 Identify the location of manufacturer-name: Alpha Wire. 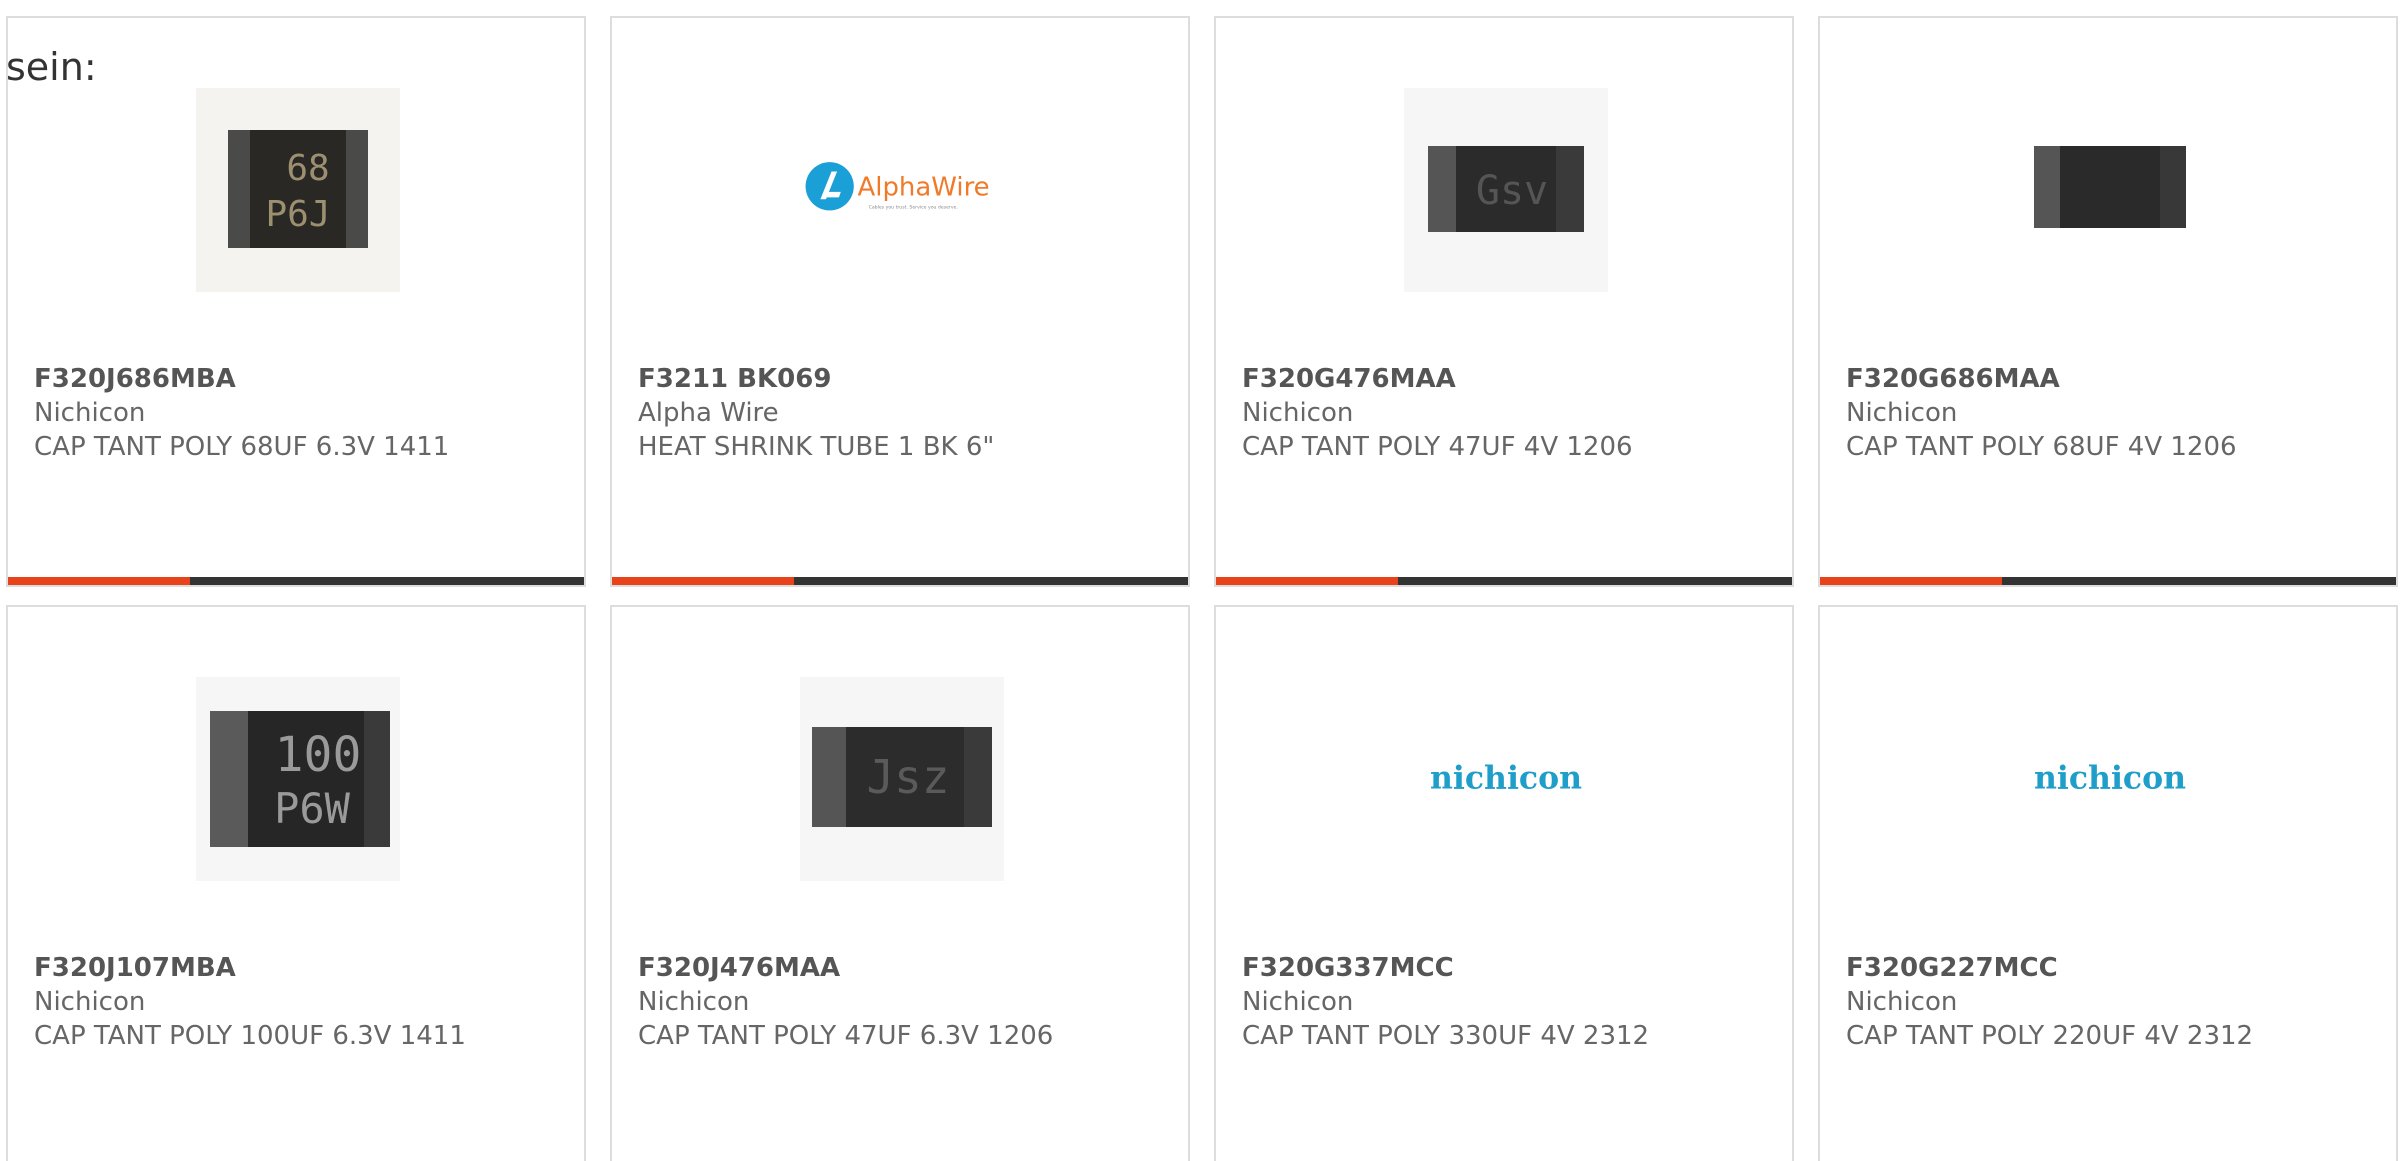
(708, 413).